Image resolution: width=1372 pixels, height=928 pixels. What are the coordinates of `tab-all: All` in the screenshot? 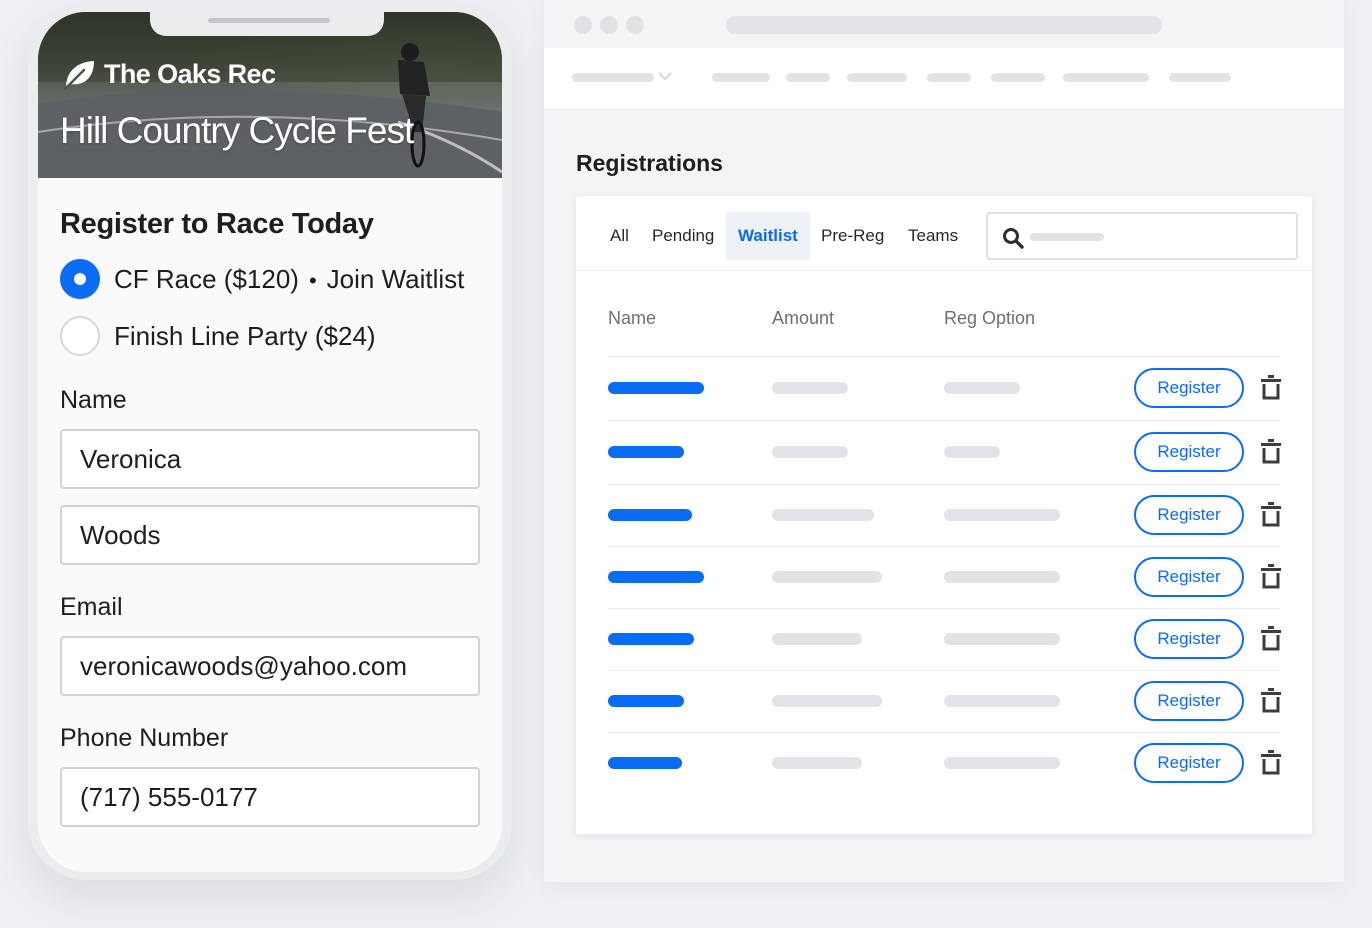 It's located at (619, 236).